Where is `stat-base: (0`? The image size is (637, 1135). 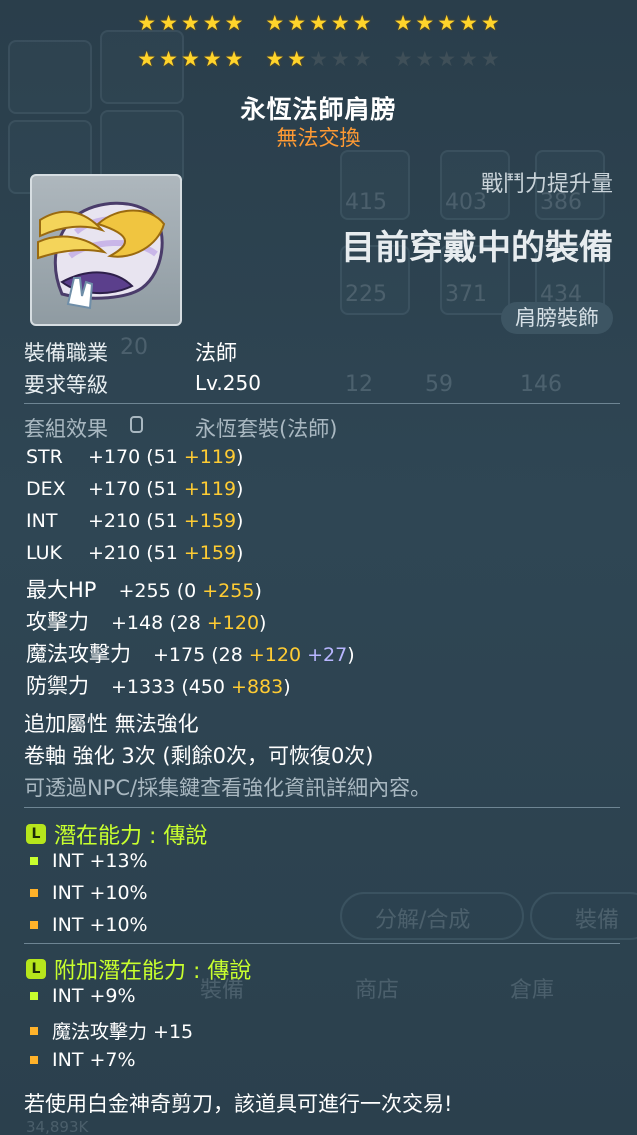
stat-base: (0 is located at coordinates (186, 591).